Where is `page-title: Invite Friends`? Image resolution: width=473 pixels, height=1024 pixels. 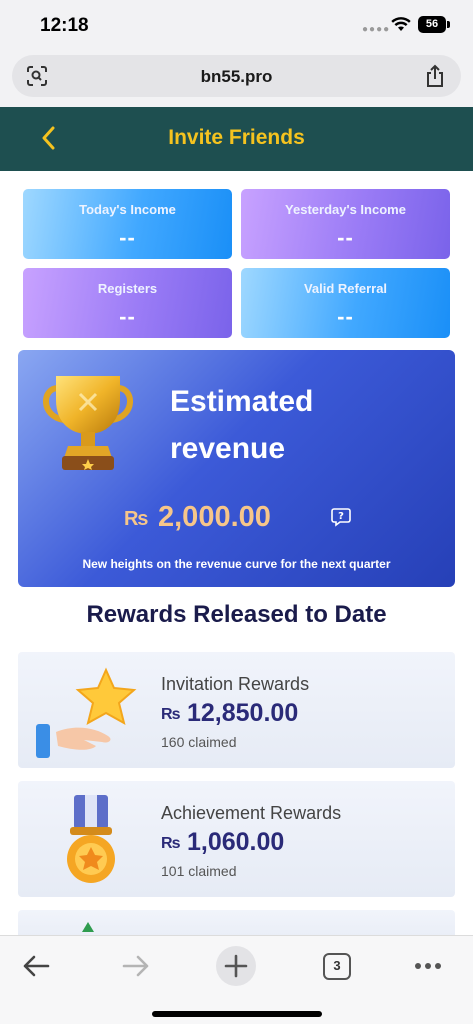
page-title: Invite Friends is located at coordinates (236, 137).